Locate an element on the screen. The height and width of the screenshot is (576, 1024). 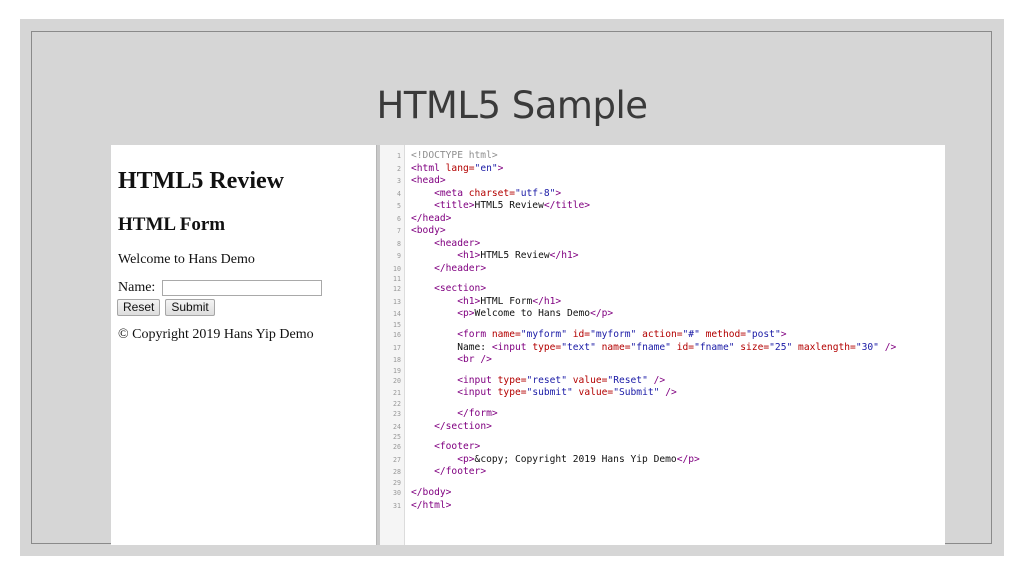
code-token: id= is located at coordinates (682, 347).